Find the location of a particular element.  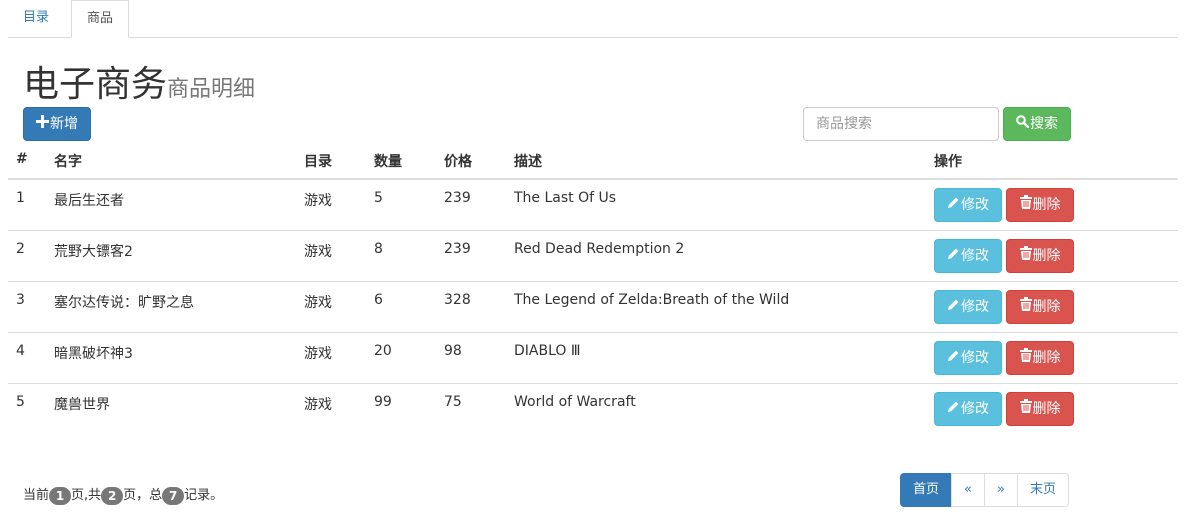

last-page-button: 末页 is located at coordinates (1042, 490).